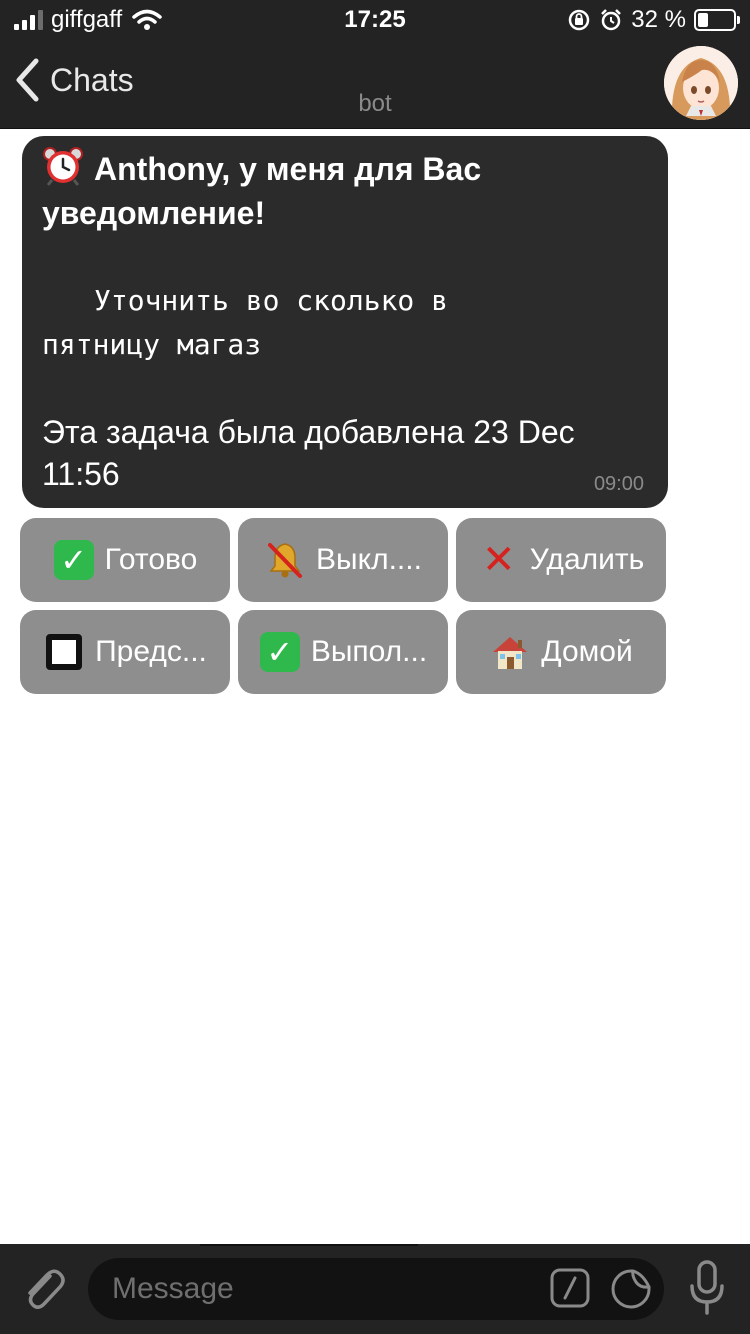 The width and height of the screenshot is (750, 1334). I want to click on message-title-line: Anthony, у меня для Вас уведомление!, so click(345, 190).